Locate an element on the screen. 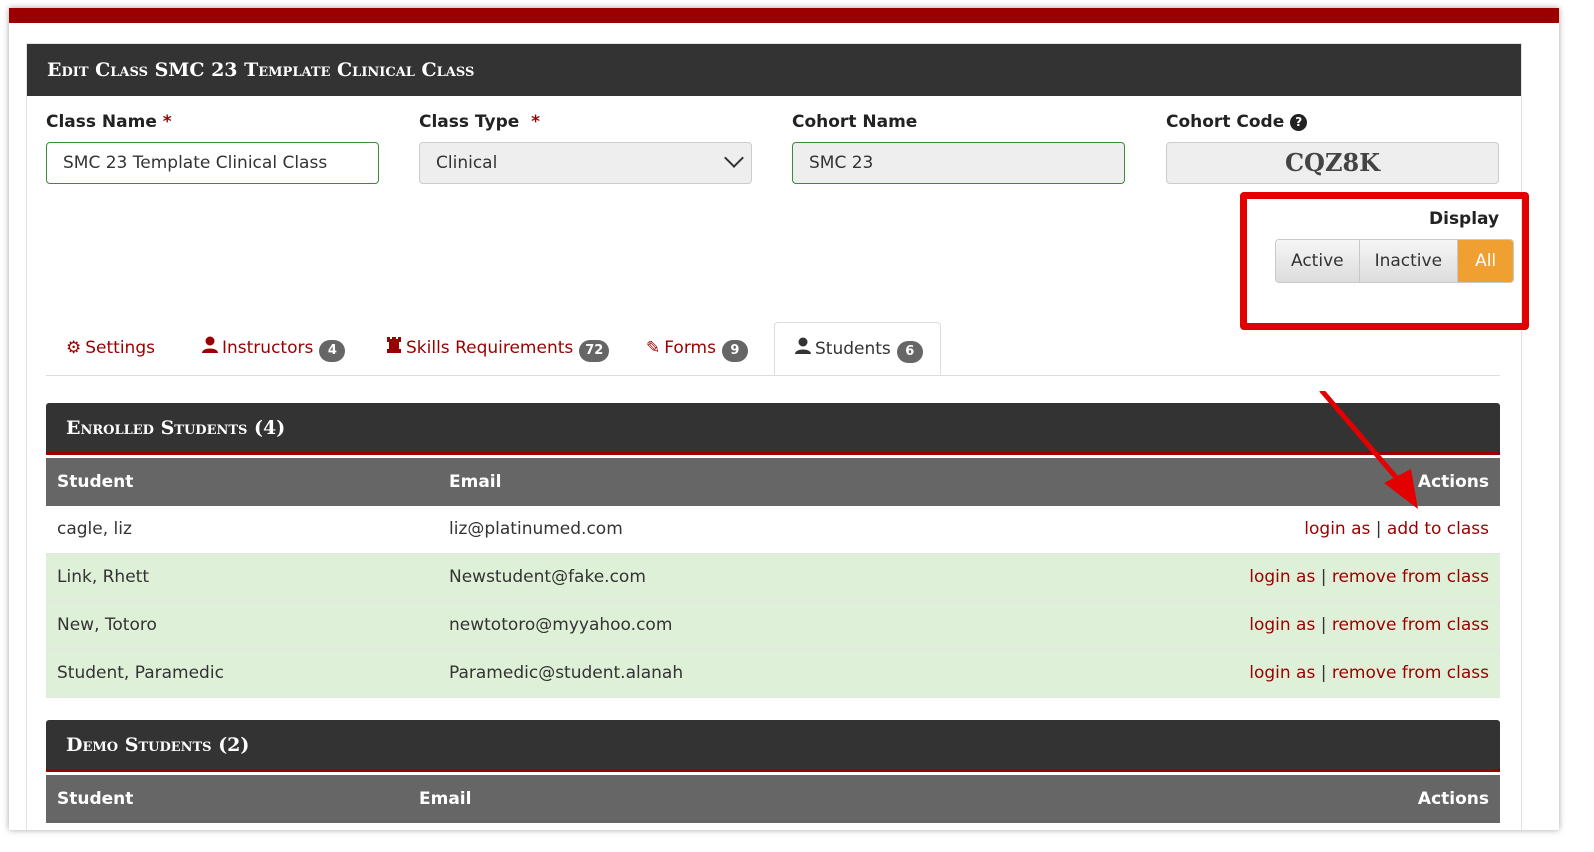  student-name: cagle, liz is located at coordinates (94, 529).